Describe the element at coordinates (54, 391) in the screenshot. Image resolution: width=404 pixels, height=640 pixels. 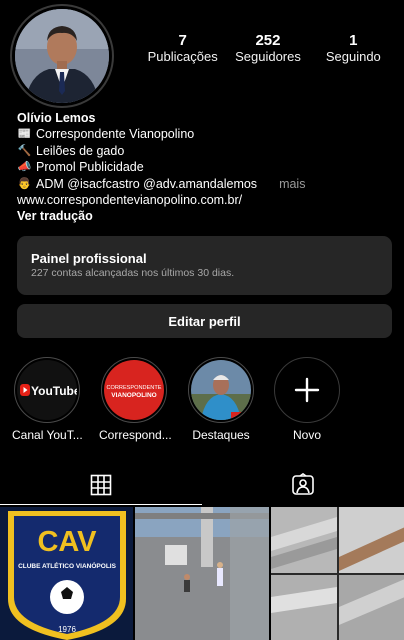
I see `youtube-badge-text: YouTube` at that location.